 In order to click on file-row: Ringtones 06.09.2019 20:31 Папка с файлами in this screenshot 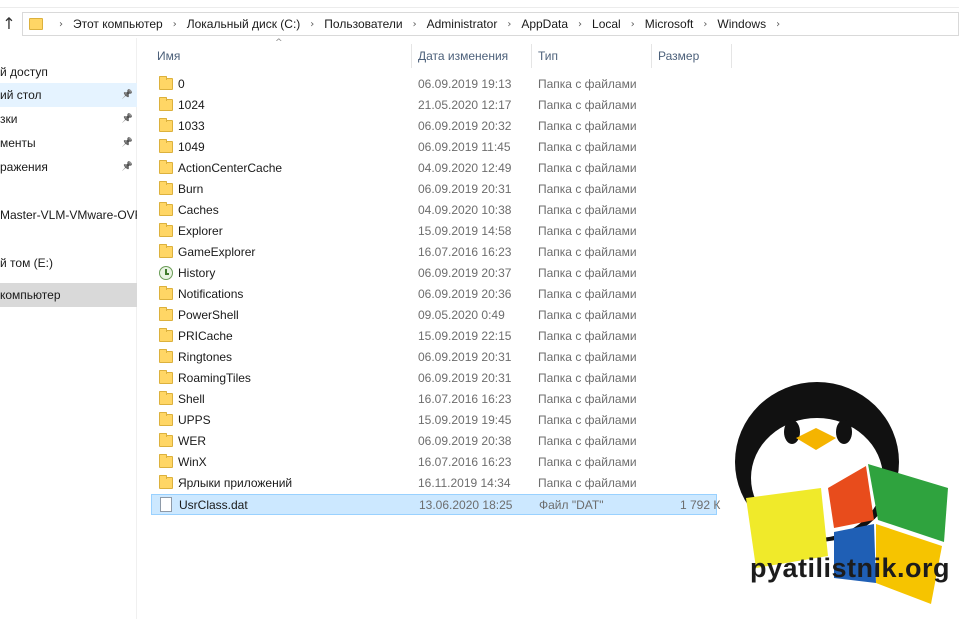, I will do `click(434, 357)`.